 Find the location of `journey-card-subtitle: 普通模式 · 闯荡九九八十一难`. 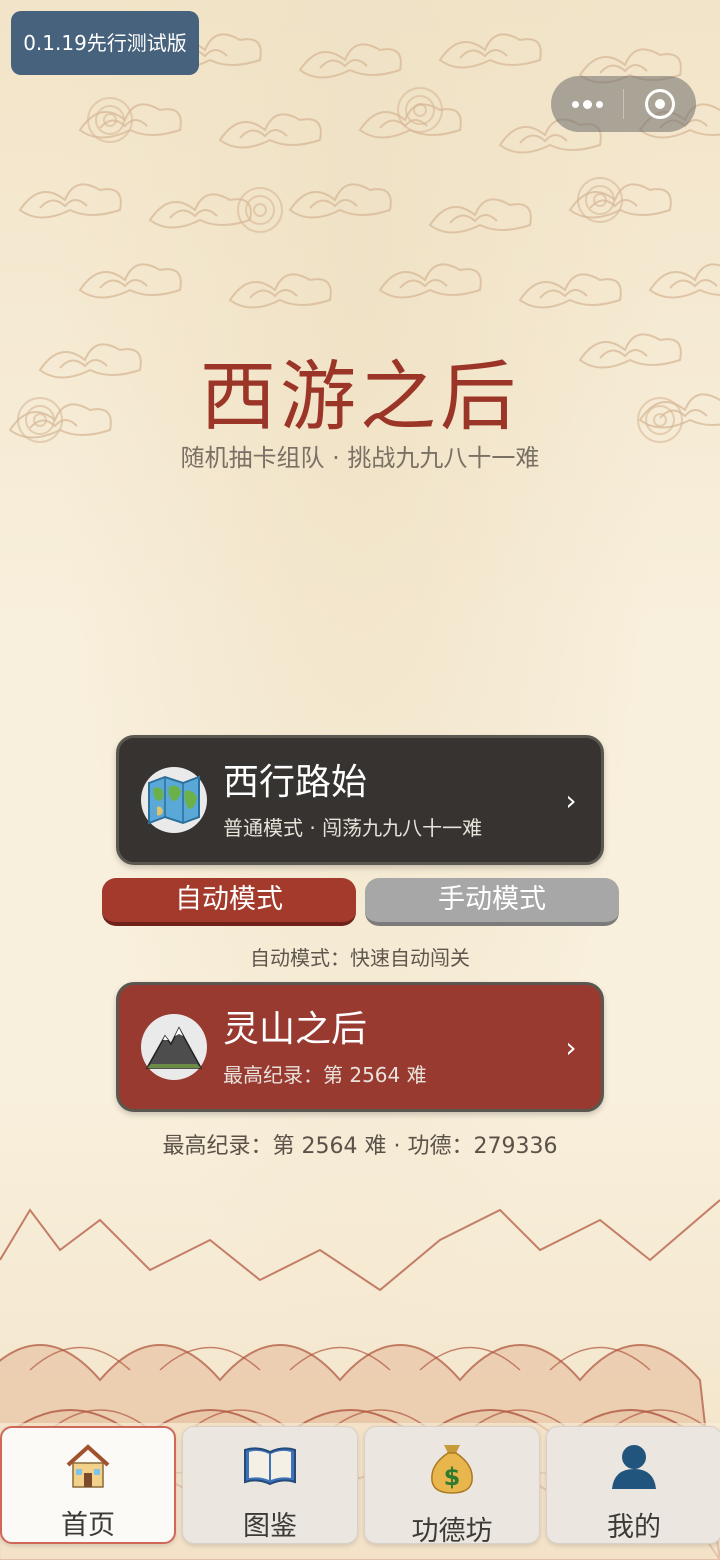

journey-card-subtitle: 普通模式 · 闯荡九九八十一难 is located at coordinates (353, 827).